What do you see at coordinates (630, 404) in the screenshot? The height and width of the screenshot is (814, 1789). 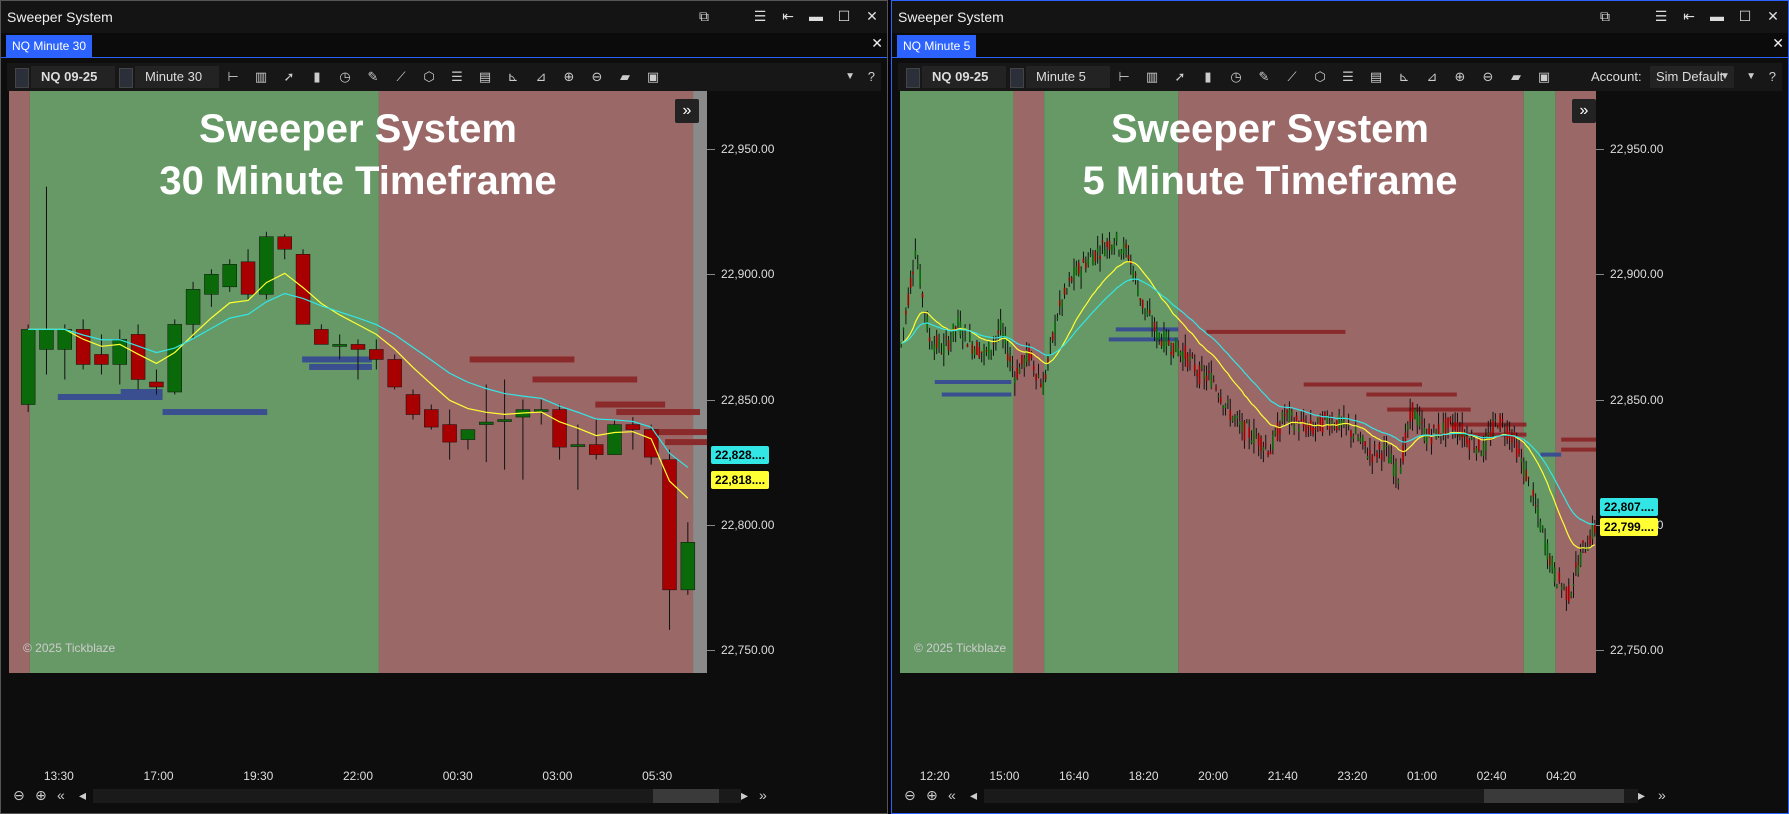 I see `resistance-level` at bounding box center [630, 404].